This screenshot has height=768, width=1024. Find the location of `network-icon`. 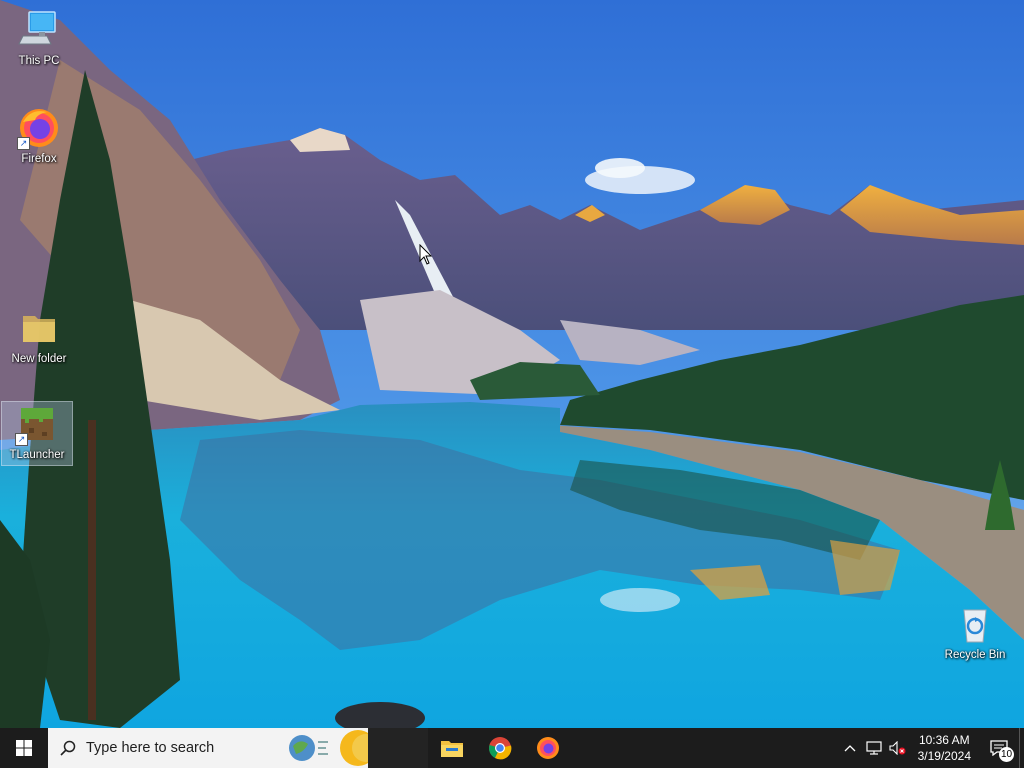

network-icon is located at coordinates (874, 748).